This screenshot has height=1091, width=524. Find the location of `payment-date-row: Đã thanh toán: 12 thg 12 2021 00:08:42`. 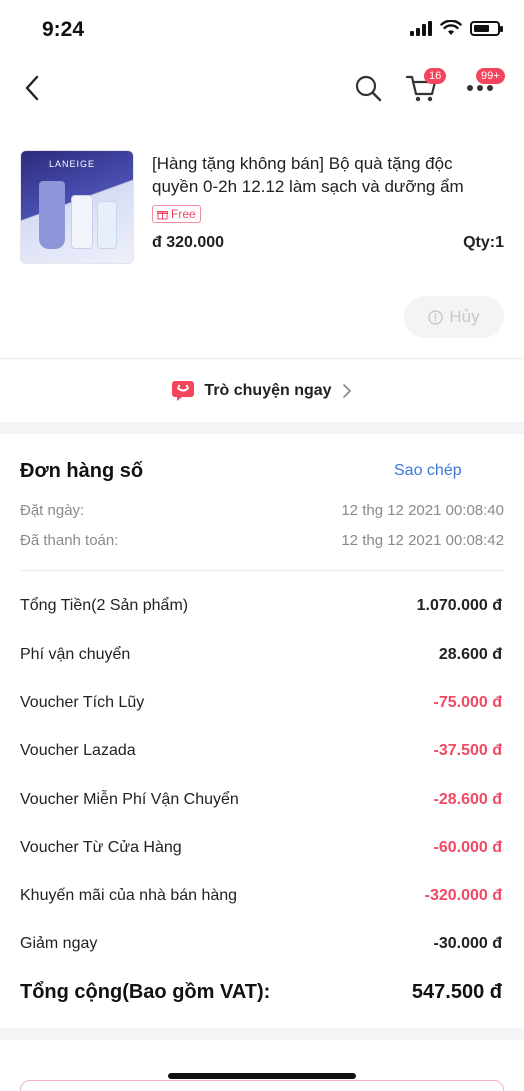

payment-date-row: Đã thanh toán: 12 thg 12 2021 00:08:42 is located at coordinates (262, 540).